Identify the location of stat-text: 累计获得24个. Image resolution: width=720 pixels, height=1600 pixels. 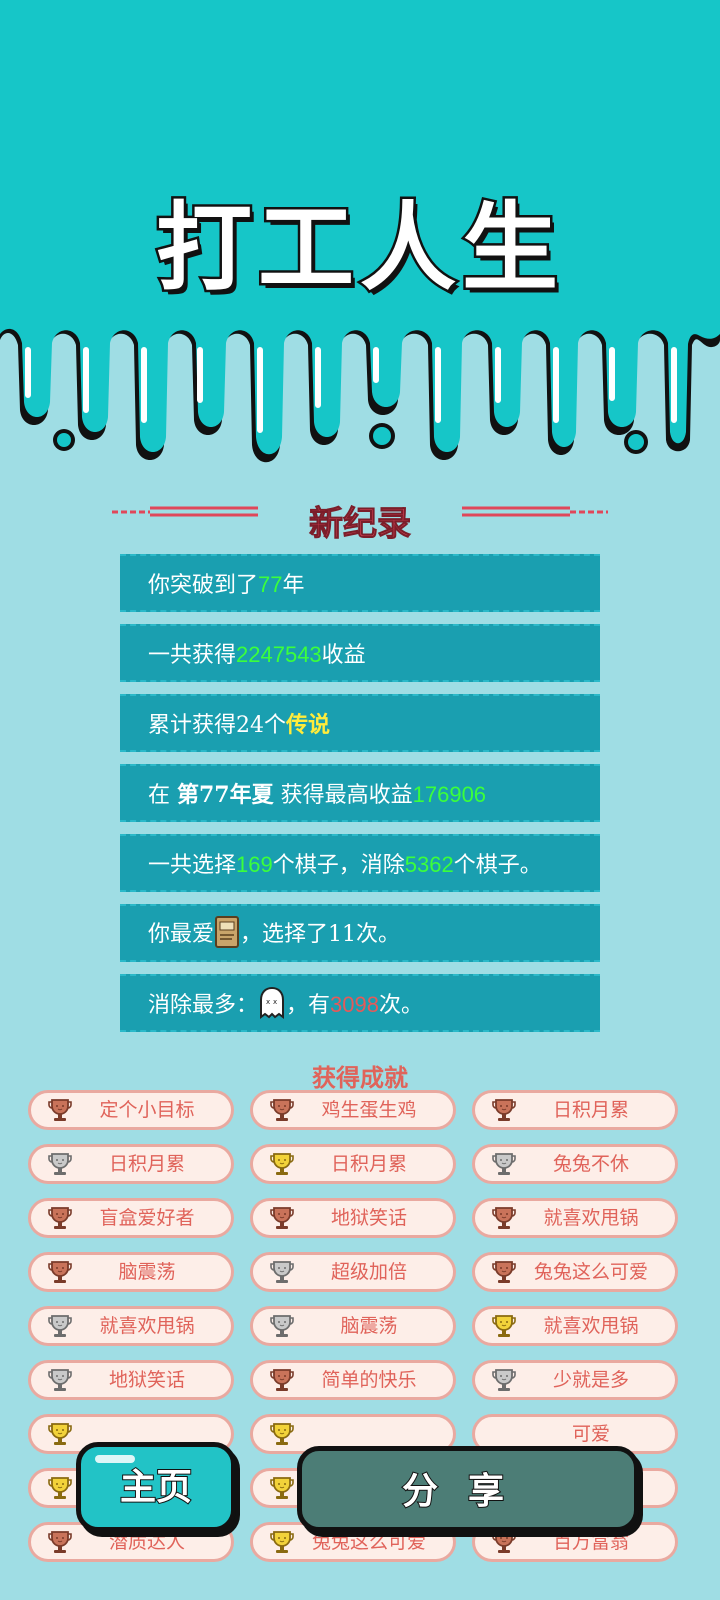
(217, 725).